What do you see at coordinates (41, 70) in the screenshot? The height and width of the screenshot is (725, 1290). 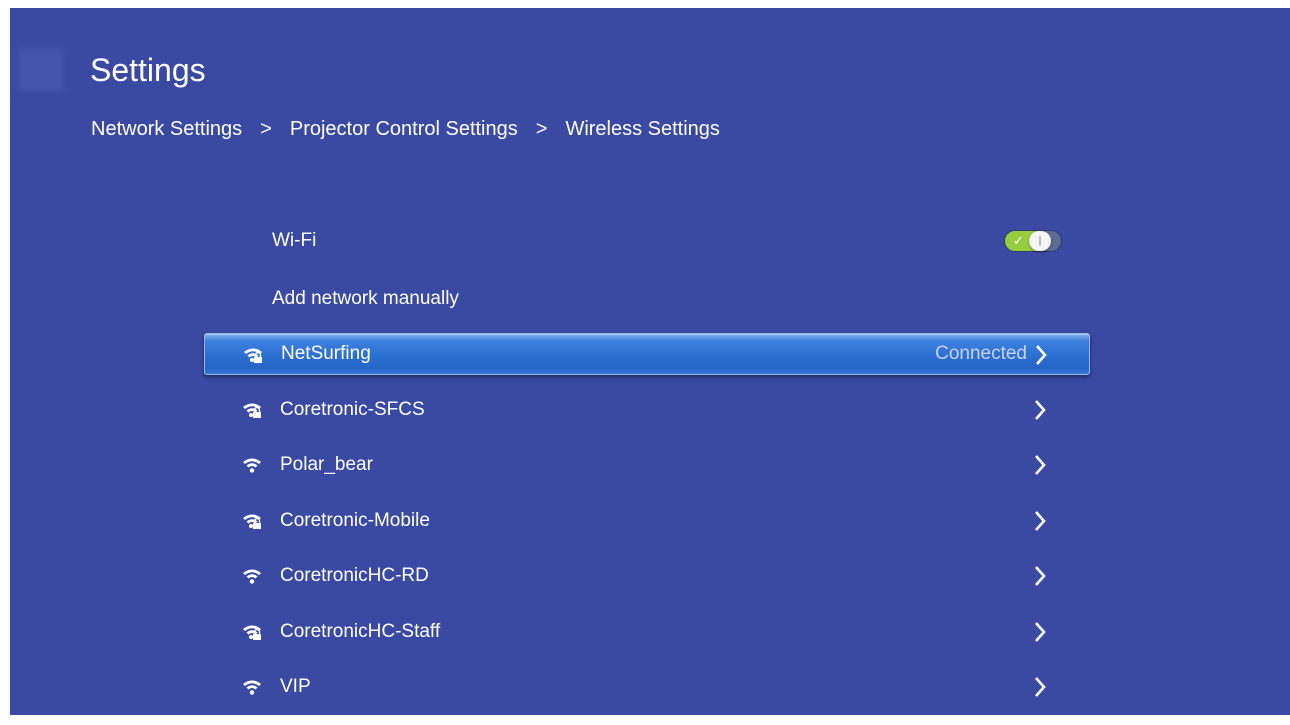 I see `settings-app-icon` at bounding box center [41, 70].